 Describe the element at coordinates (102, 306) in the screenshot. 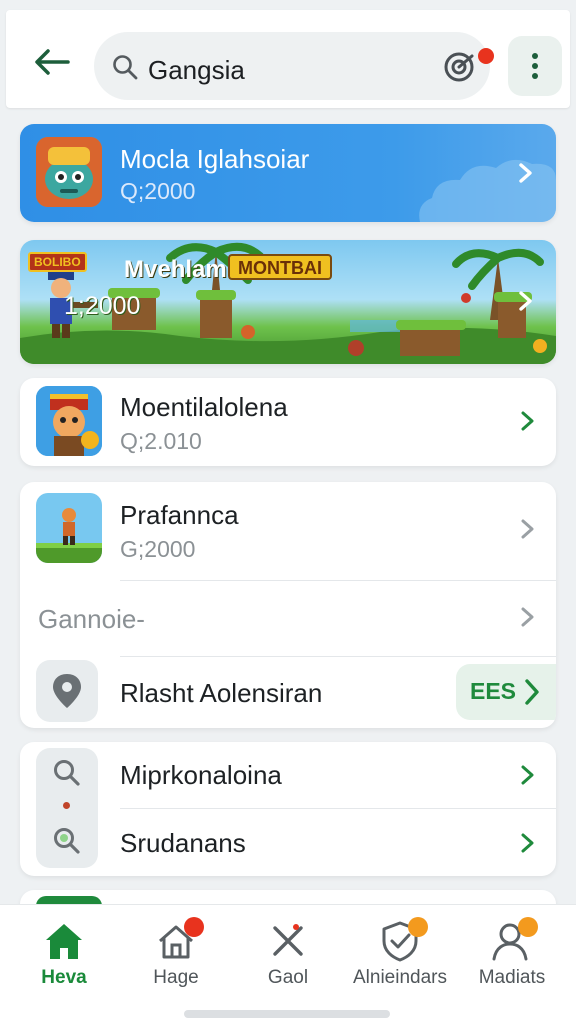

I see `banner-subtitle: 1;2000` at that location.